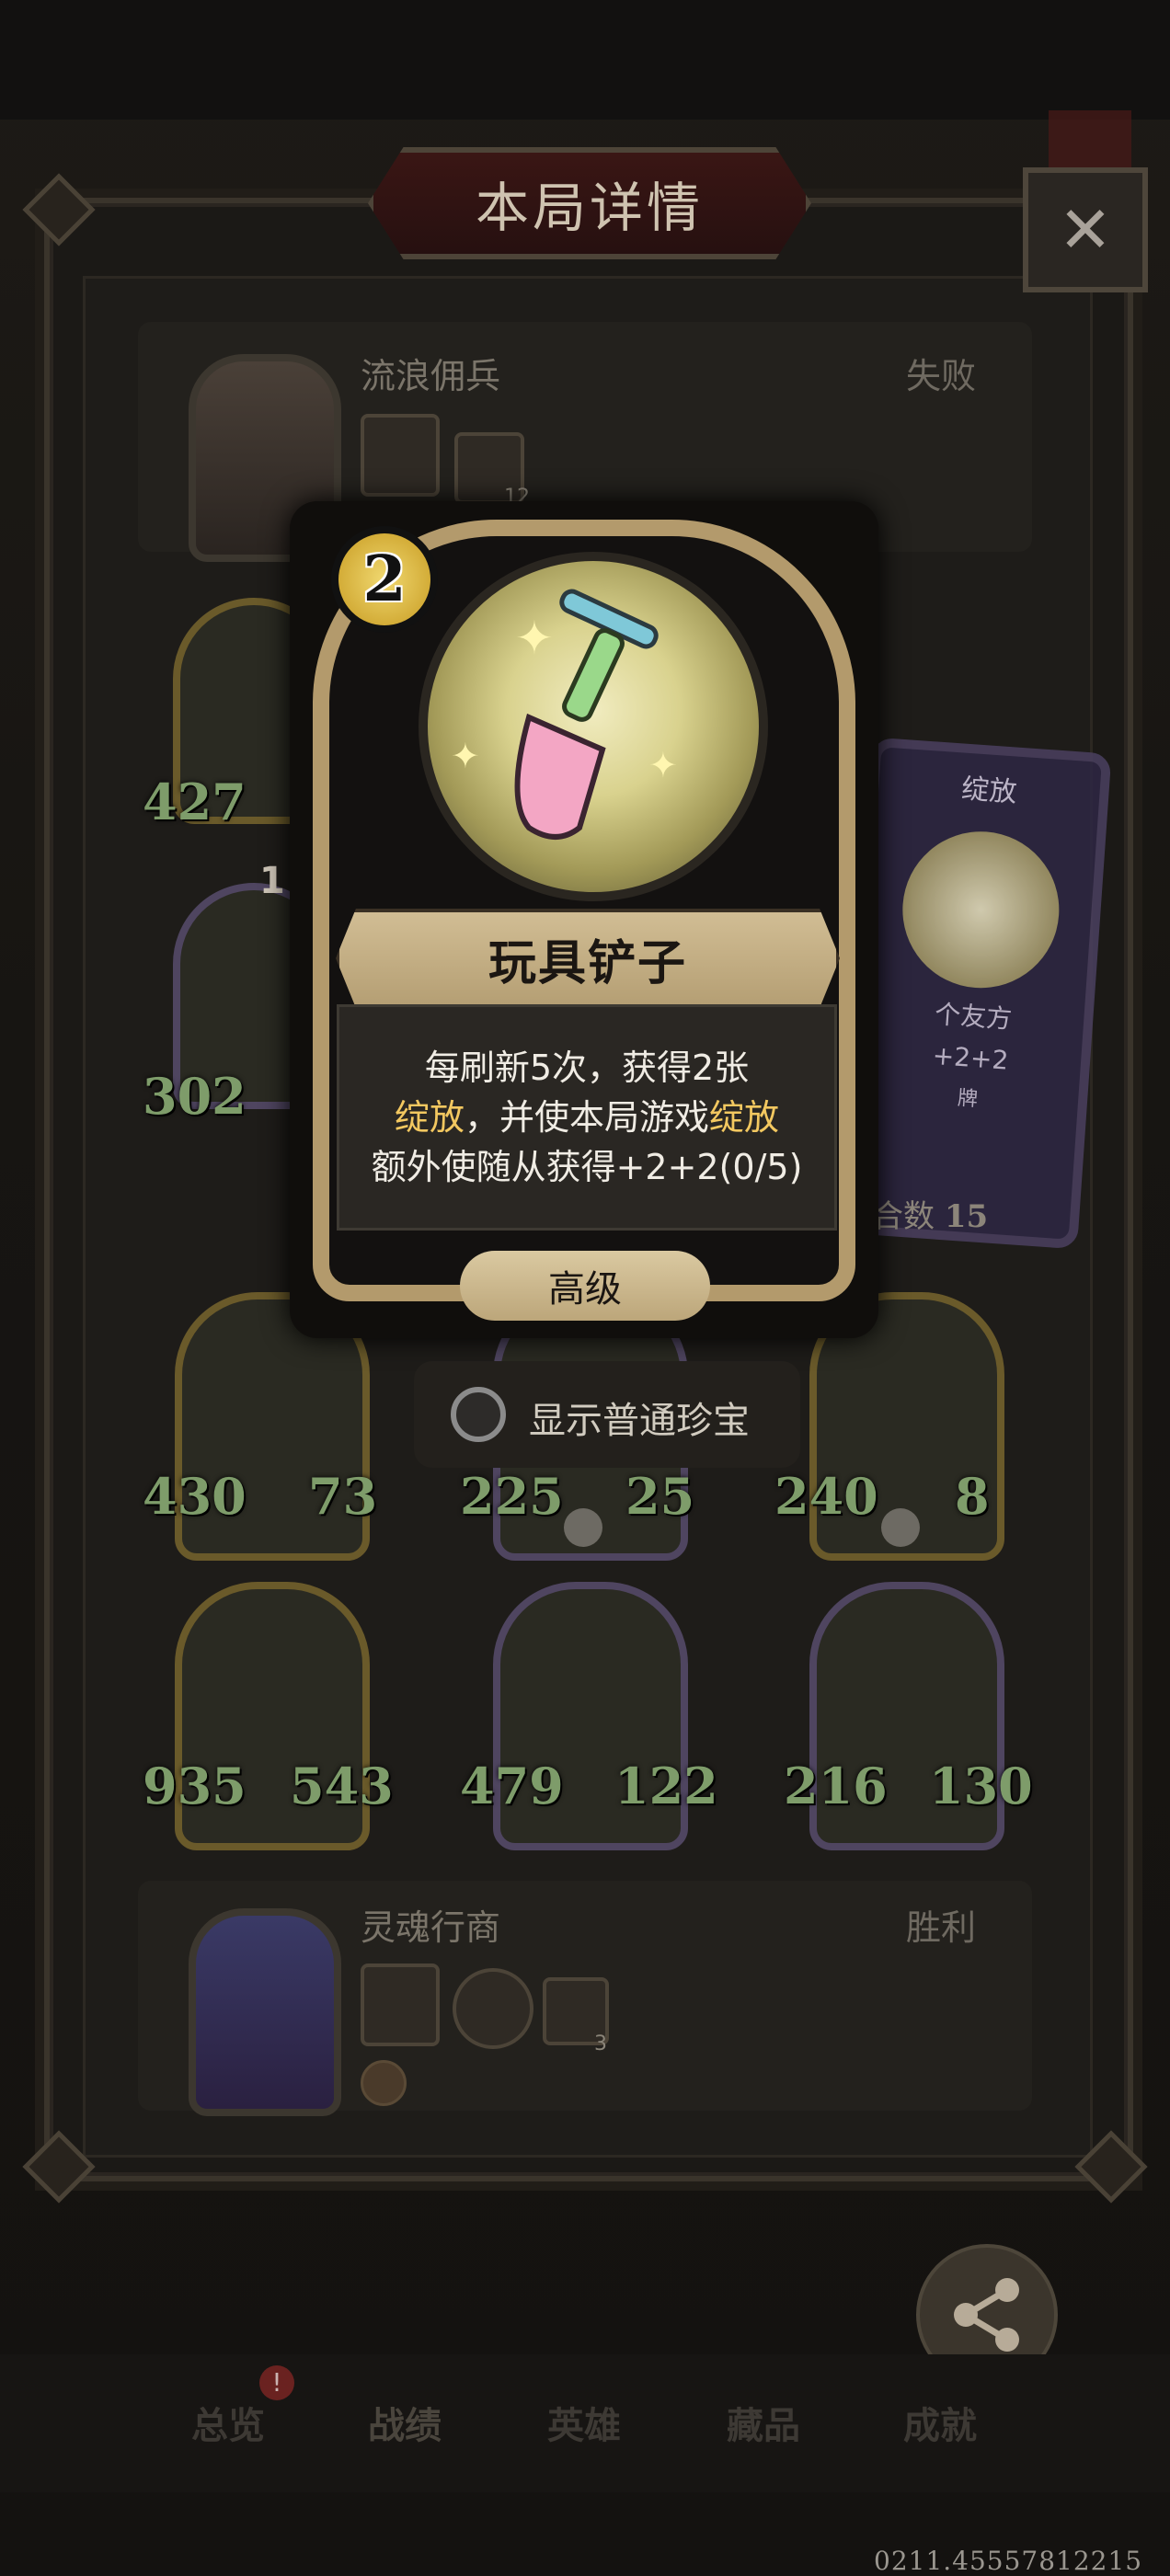 Image resolution: width=1170 pixels, height=2576 pixels. I want to click on tab-achievements: 成就, so click(940, 2422).